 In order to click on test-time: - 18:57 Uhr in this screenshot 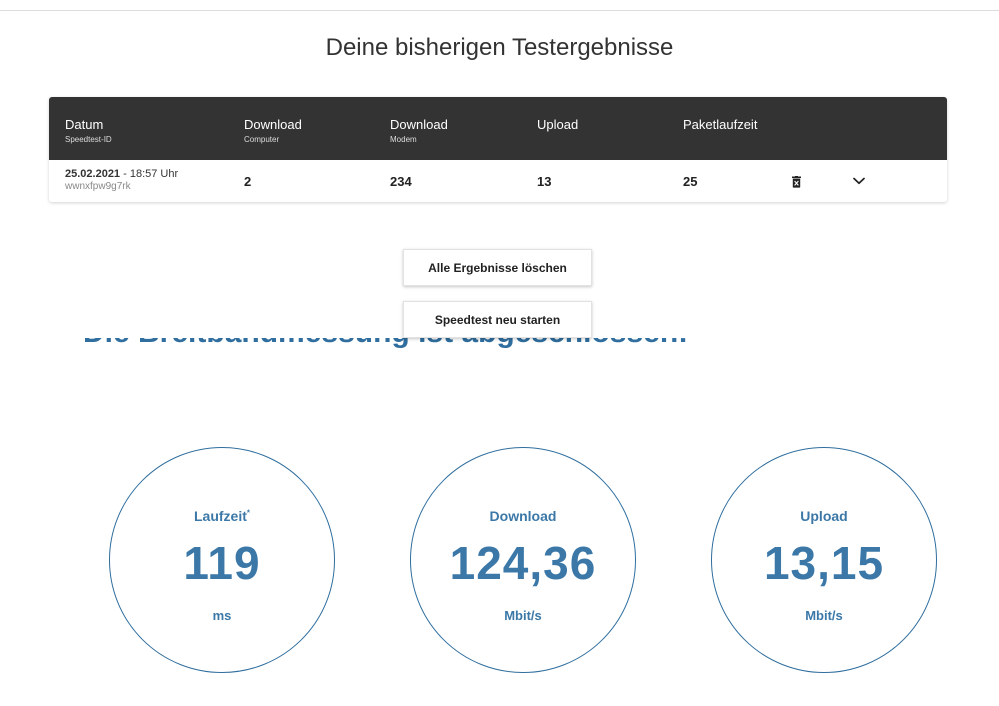, I will do `click(149, 174)`.